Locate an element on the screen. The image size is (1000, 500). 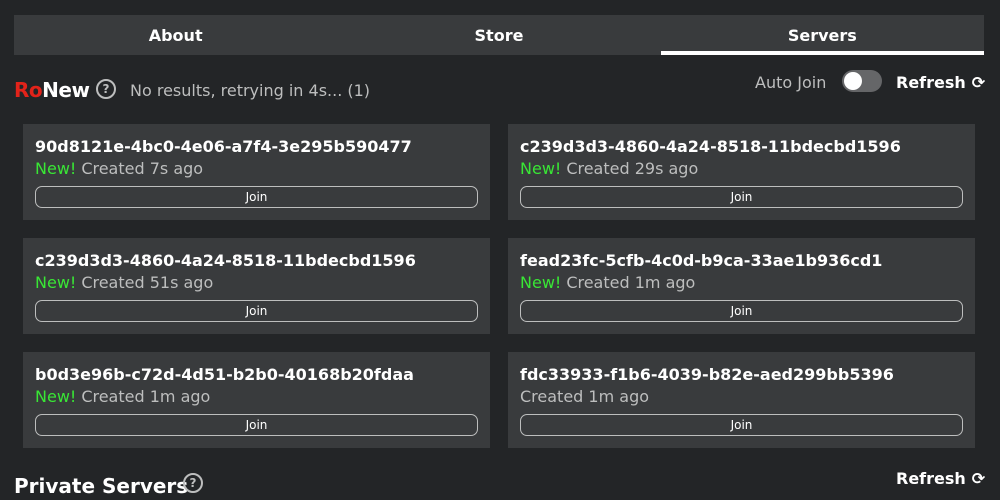
server-id: fdc33933-f1b6-4039-b82e-aed299bb5396 is located at coordinates (707, 374).